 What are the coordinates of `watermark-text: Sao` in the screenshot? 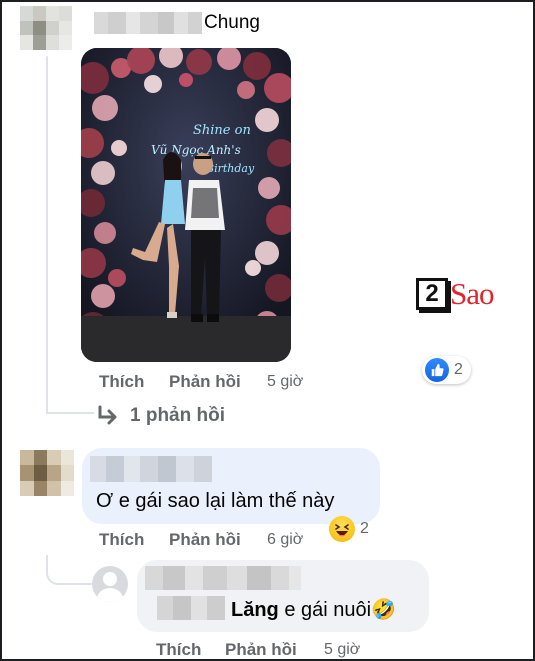 It's located at (472, 293).